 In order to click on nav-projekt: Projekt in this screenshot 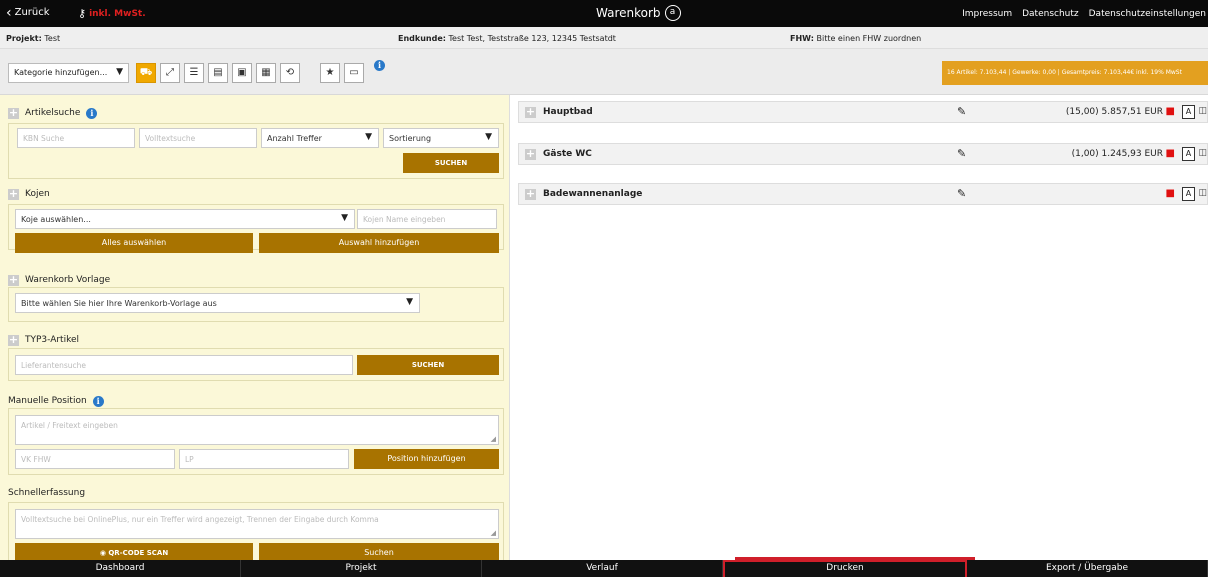, I will do `click(361, 568)`.